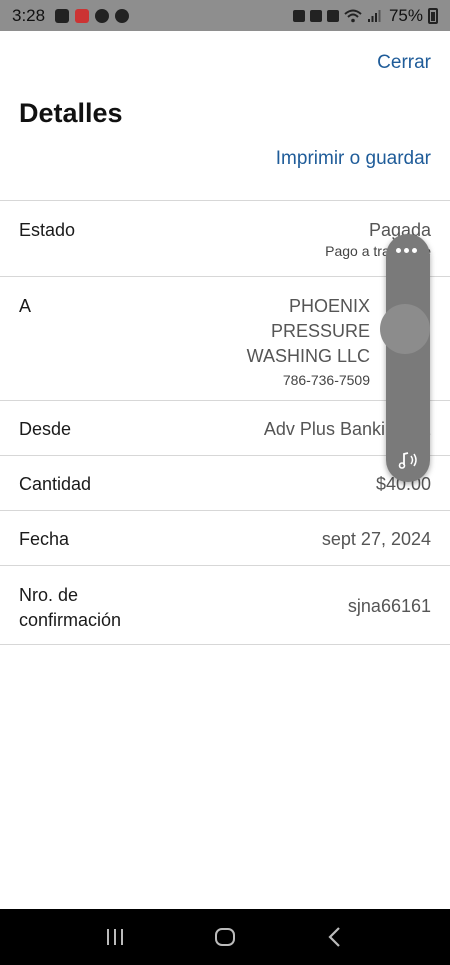 The image size is (450, 965). I want to click on notification-app-icon, so click(62, 15).